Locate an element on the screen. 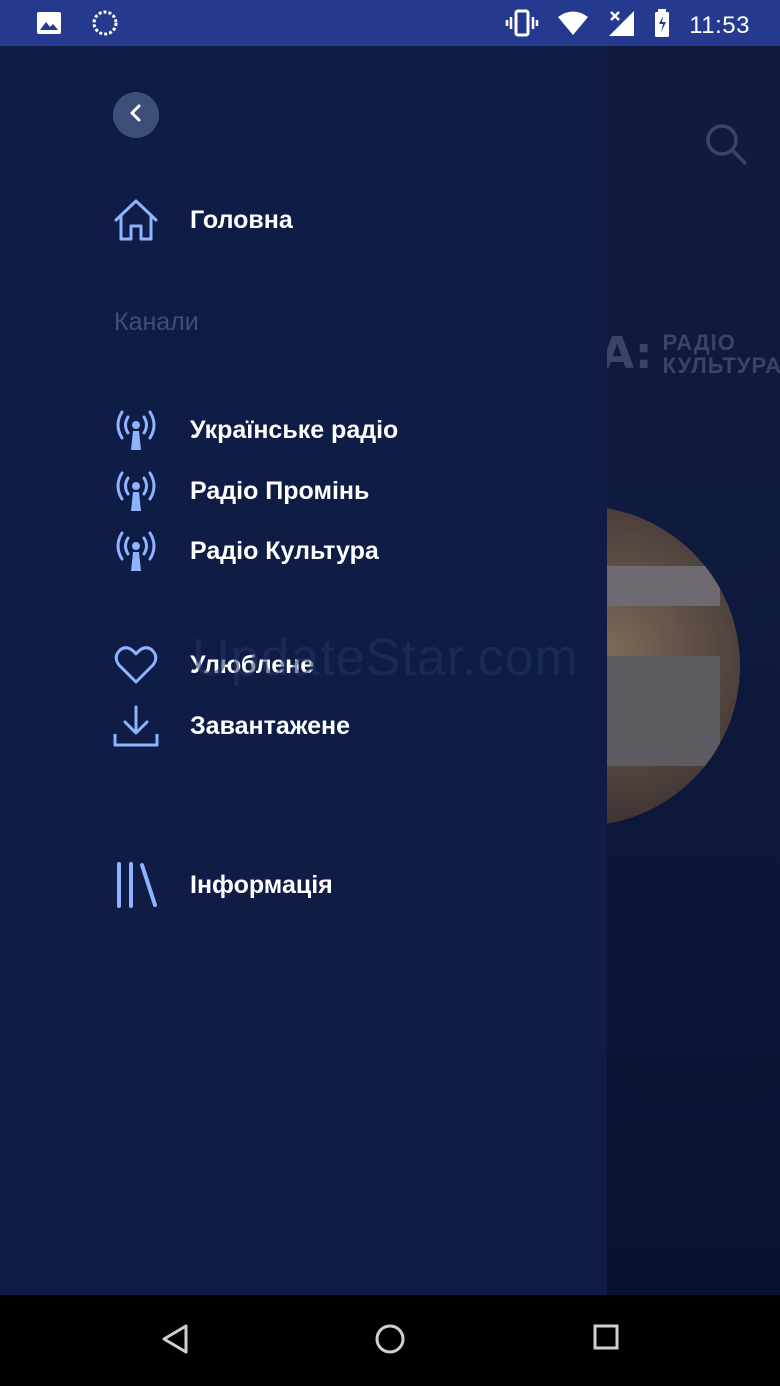 The width and height of the screenshot is (780, 1386). menu-item-label: Завантажене is located at coordinates (270, 725).